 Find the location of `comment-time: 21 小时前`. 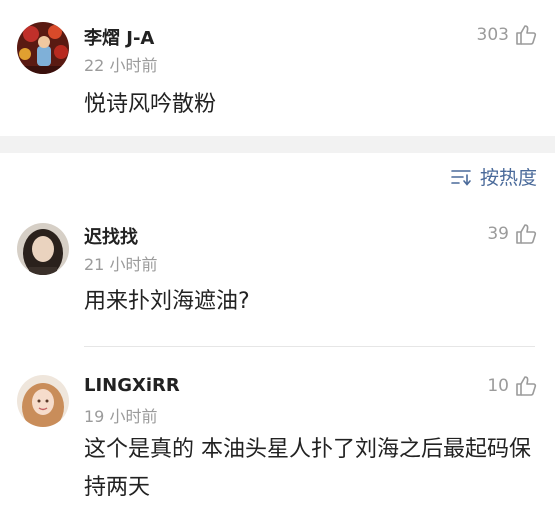

comment-time: 21 小时前 is located at coordinates (121, 264).